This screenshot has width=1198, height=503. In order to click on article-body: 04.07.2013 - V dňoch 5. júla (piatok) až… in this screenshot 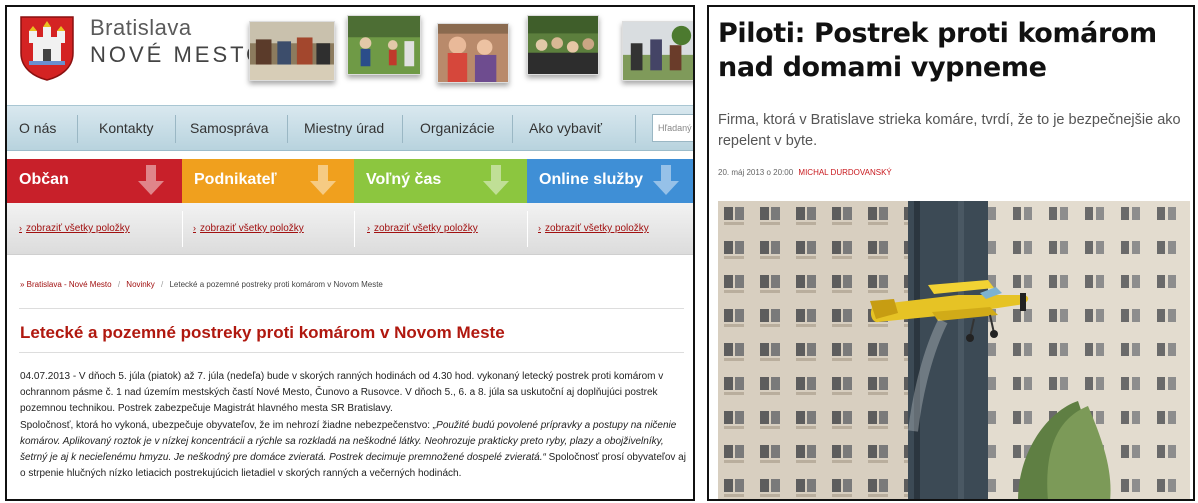, I will do `click(354, 425)`.